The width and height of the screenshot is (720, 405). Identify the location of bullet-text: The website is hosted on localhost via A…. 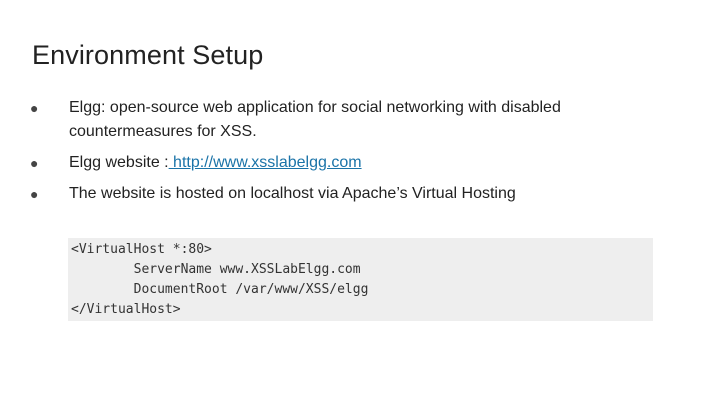
(292, 193).